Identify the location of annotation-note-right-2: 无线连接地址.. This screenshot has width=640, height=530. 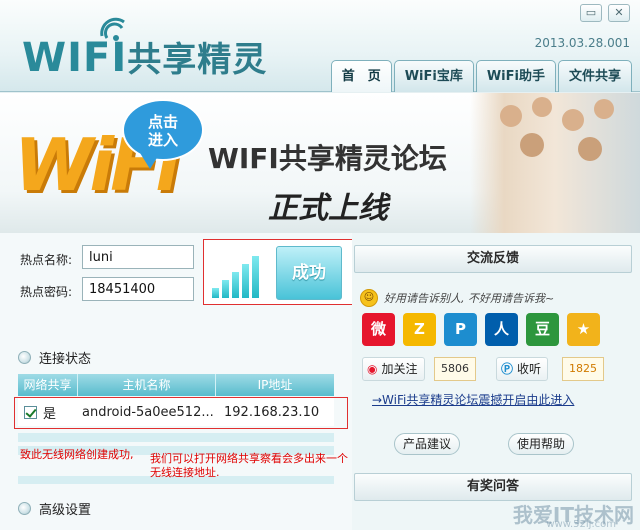
(185, 472).